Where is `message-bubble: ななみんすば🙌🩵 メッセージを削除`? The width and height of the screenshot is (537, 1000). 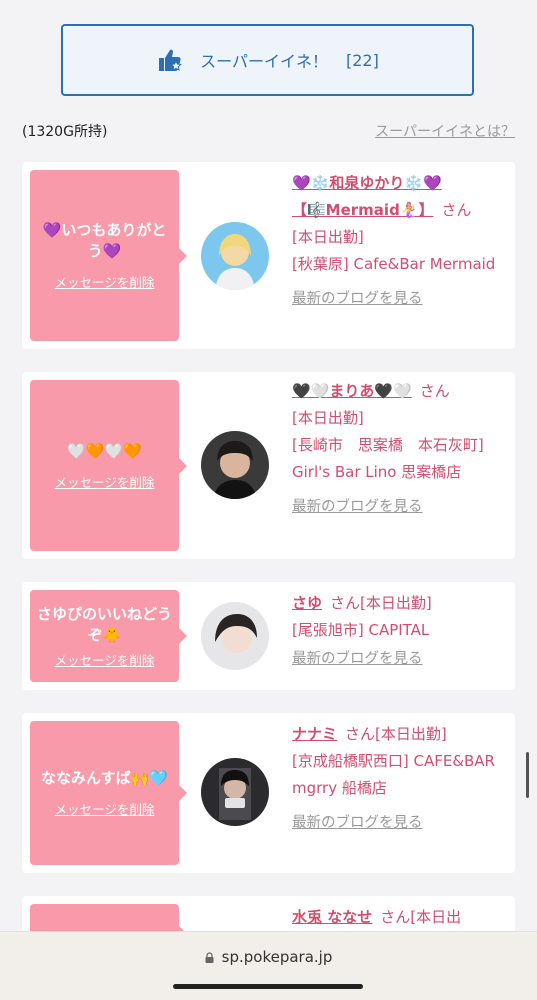 message-bubble: ななみんすば🙌🩵 メッセージを削除 is located at coordinates (108, 793).